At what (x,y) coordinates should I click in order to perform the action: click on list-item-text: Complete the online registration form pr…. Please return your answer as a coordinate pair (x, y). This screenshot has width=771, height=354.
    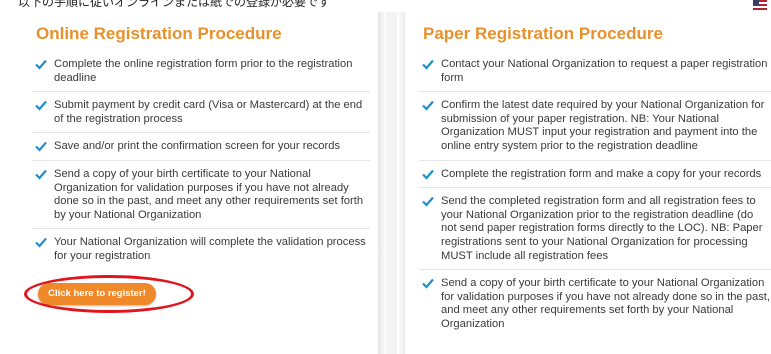
    Looking at the image, I should click on (203, 71).